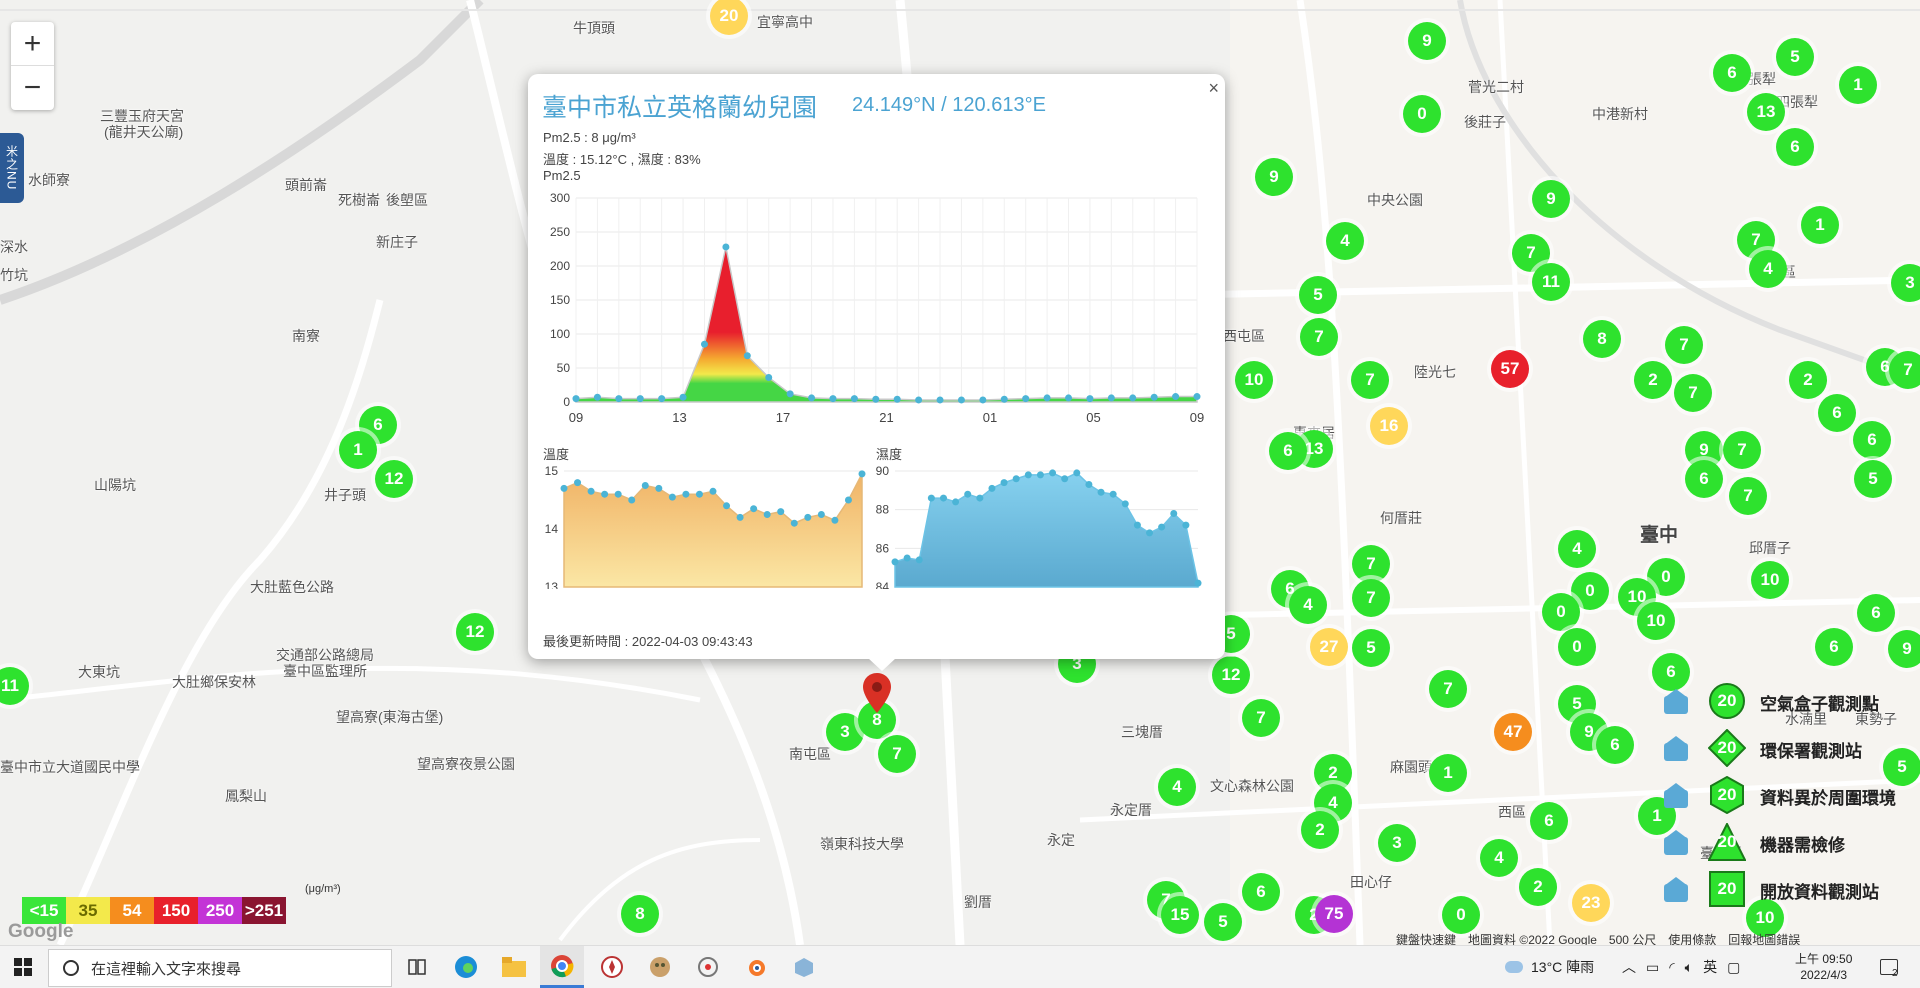 This screenshot has width=1920, height=988. I want to click on sensor-marker: 27, so click(1329, 647).